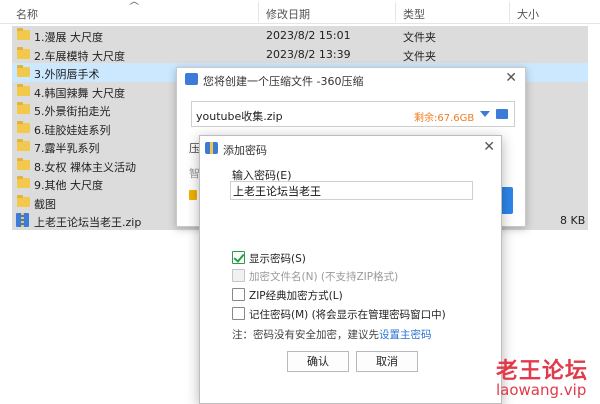 Image resolution: width=600 pixels, height=404 pixels. What do you see at coordinates (352, 294) in the screenshot?
I see `option-zip-classic: ZIP经典加密方式(L)` at bounding box center [352, 294].